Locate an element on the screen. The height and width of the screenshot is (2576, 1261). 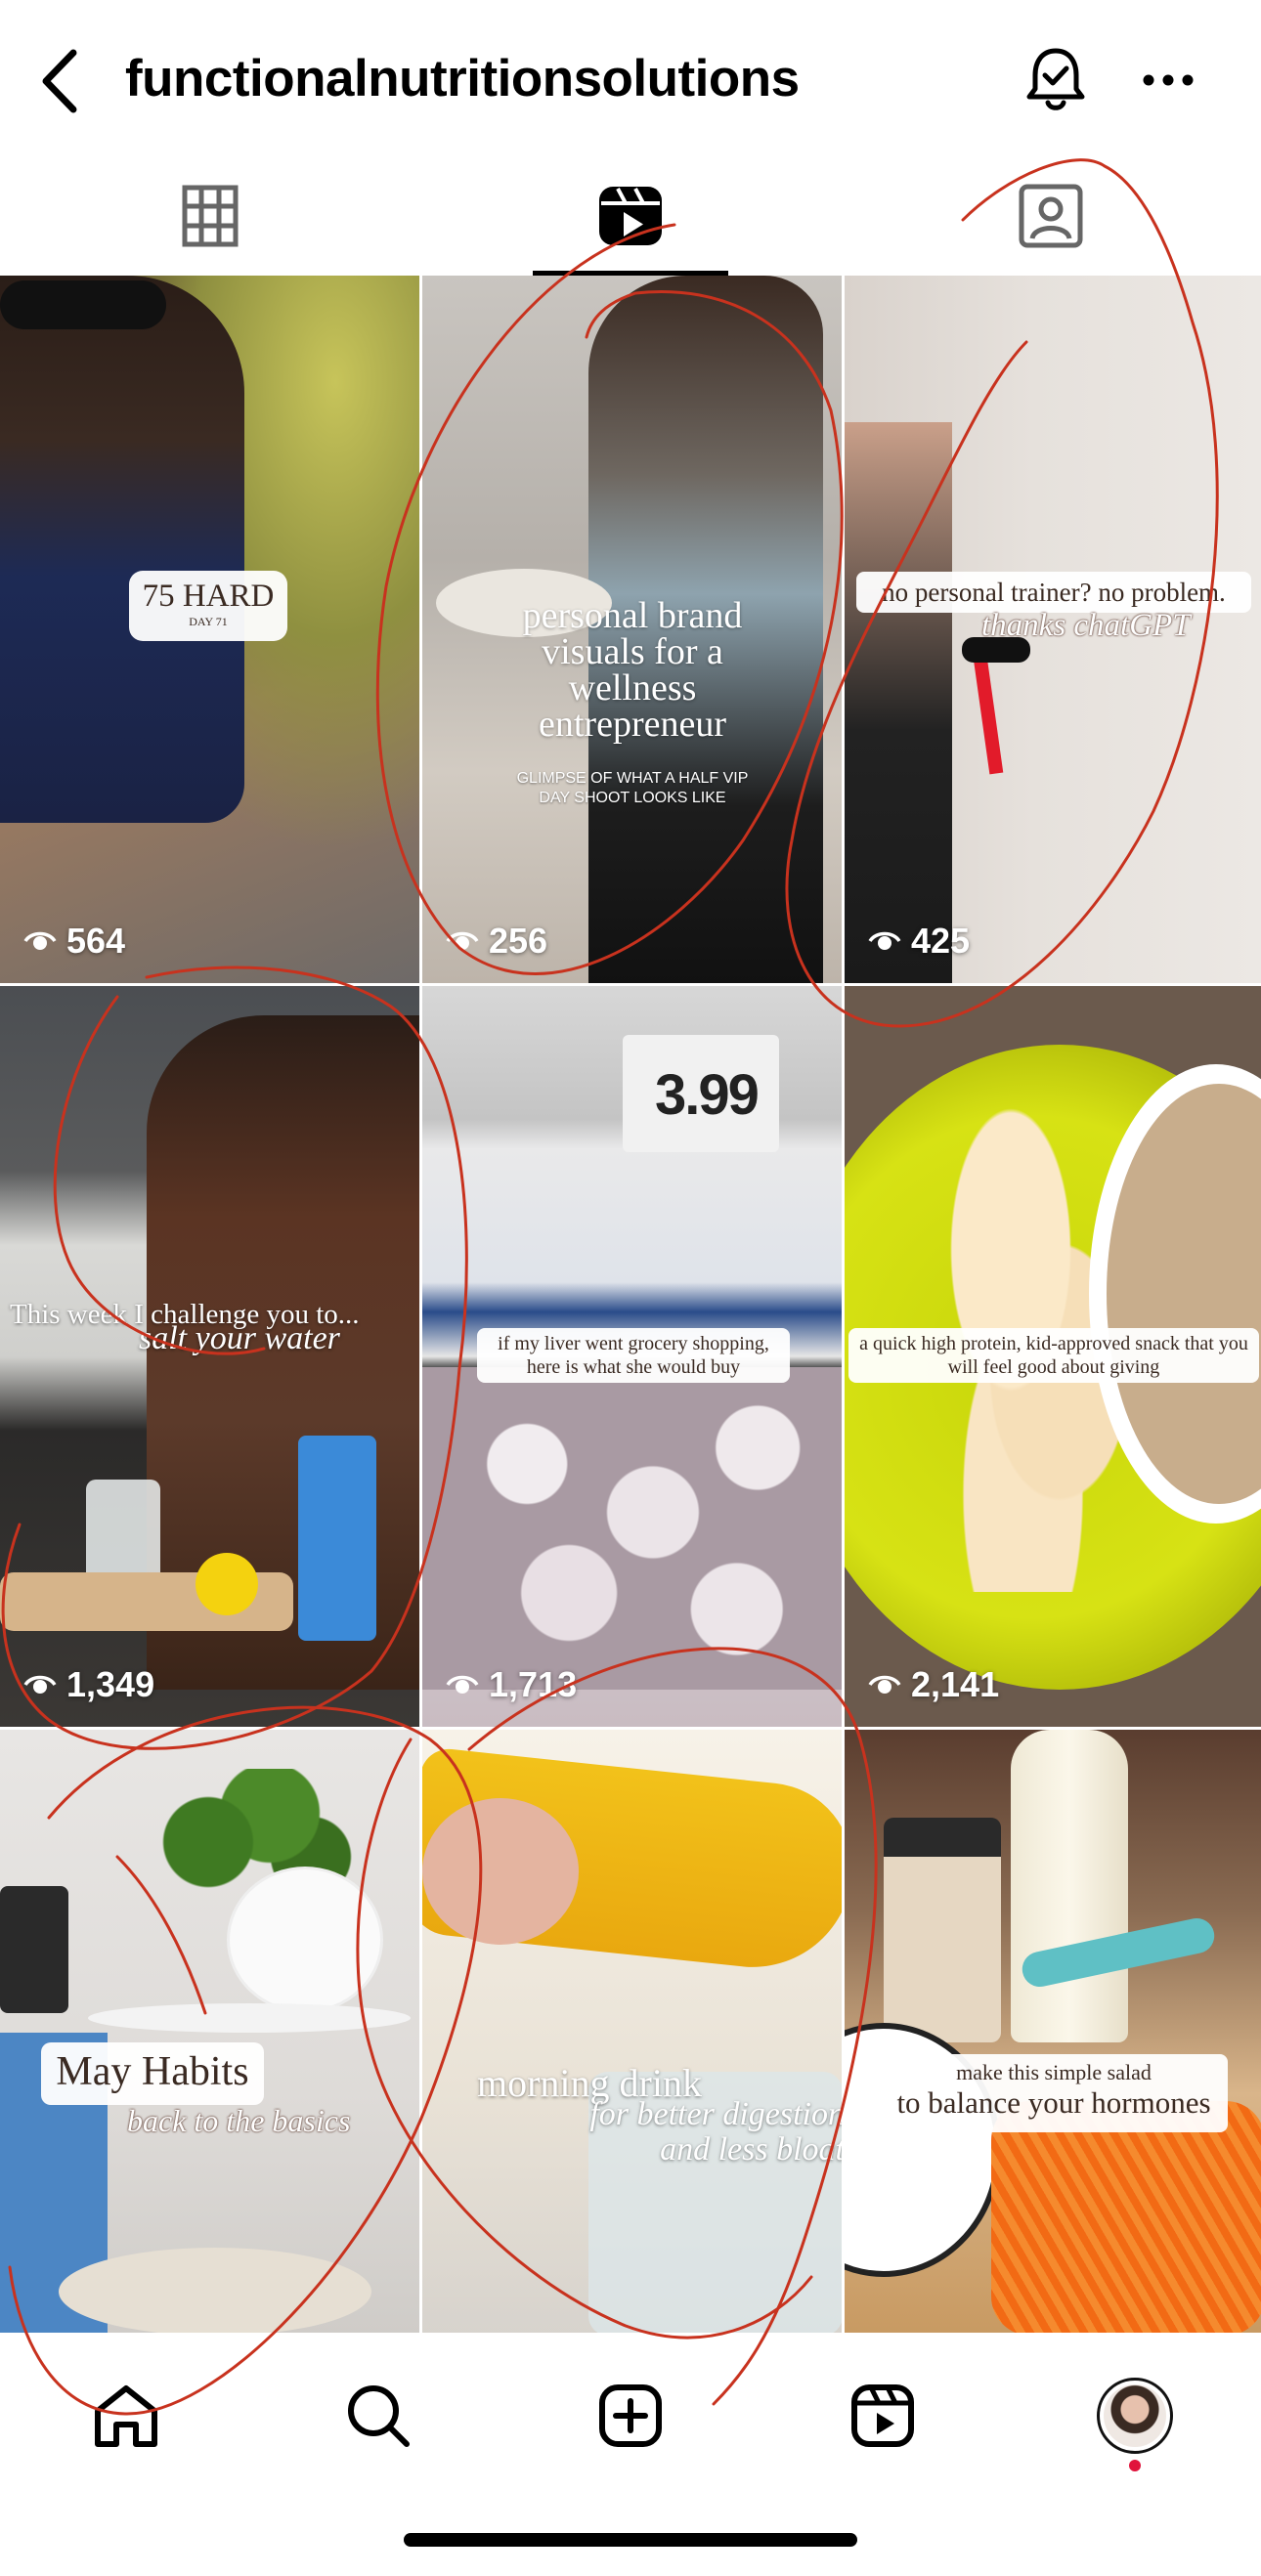
bottom-navigation is located at coordinates (630, 2416).